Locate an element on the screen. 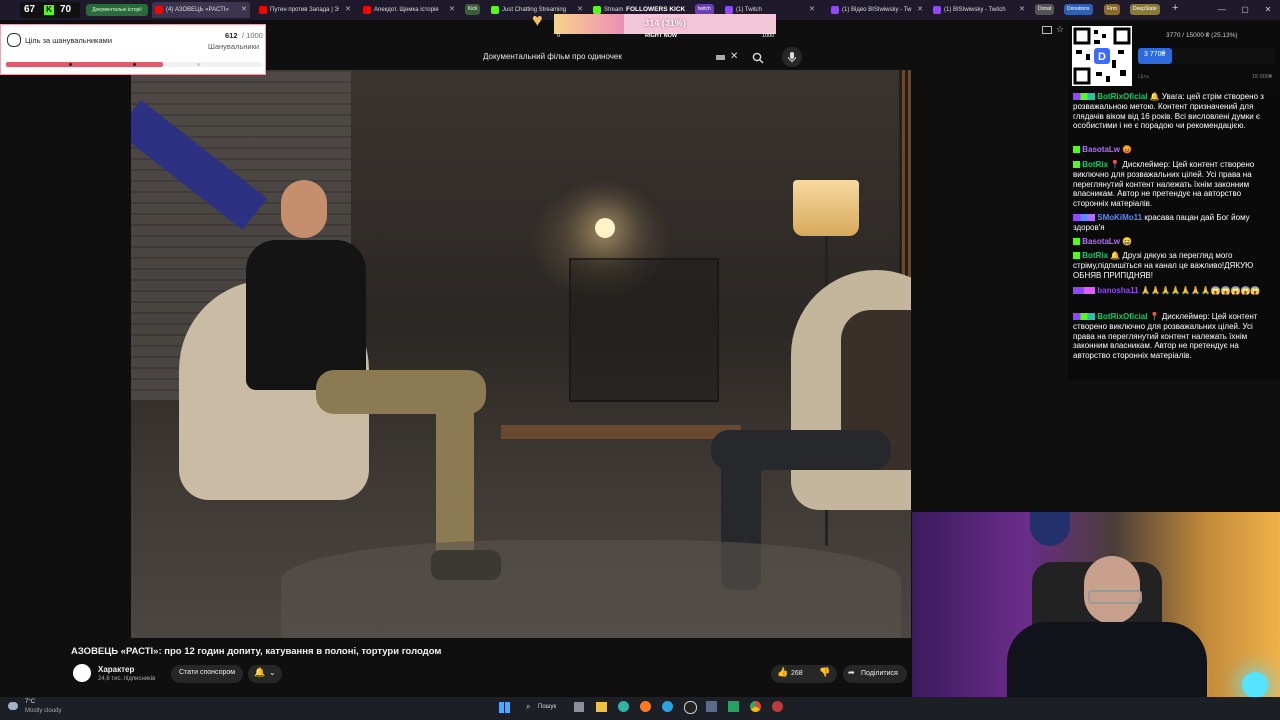 The width and height of the screenshot is (1280, 720). minimize-button: — is located at coordinates (1222, 10).